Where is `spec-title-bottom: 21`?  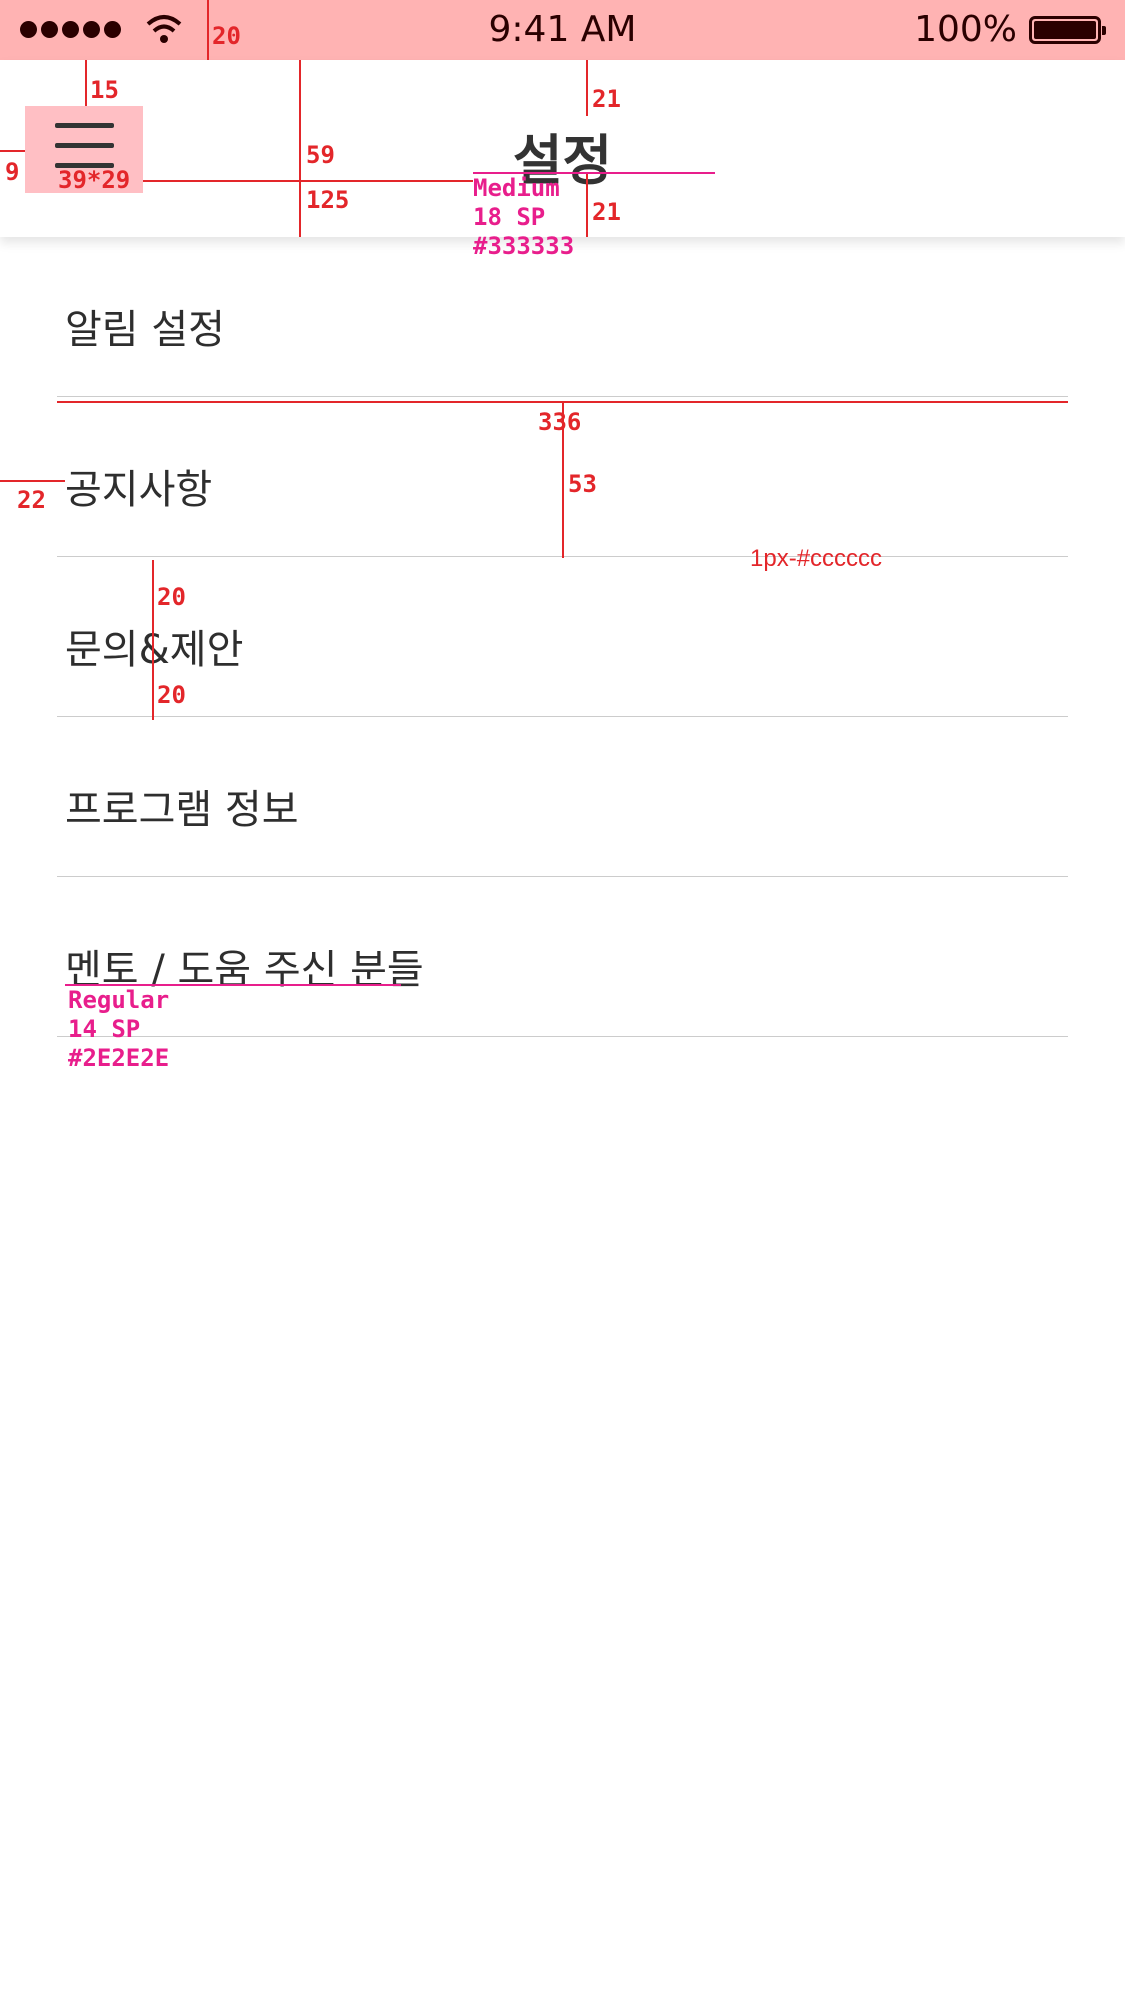
spec-title-bottom: 21 is located at coordinates (606, 212).